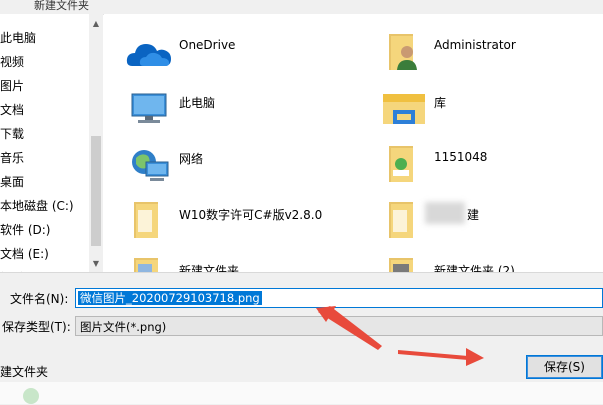 The height and width of the screenshot is (405, 603). What do you see at coordinates (61, 6) in the screenshot?
I see `current-folder-label: 新建文件夹` at bounding box center [61, 6].